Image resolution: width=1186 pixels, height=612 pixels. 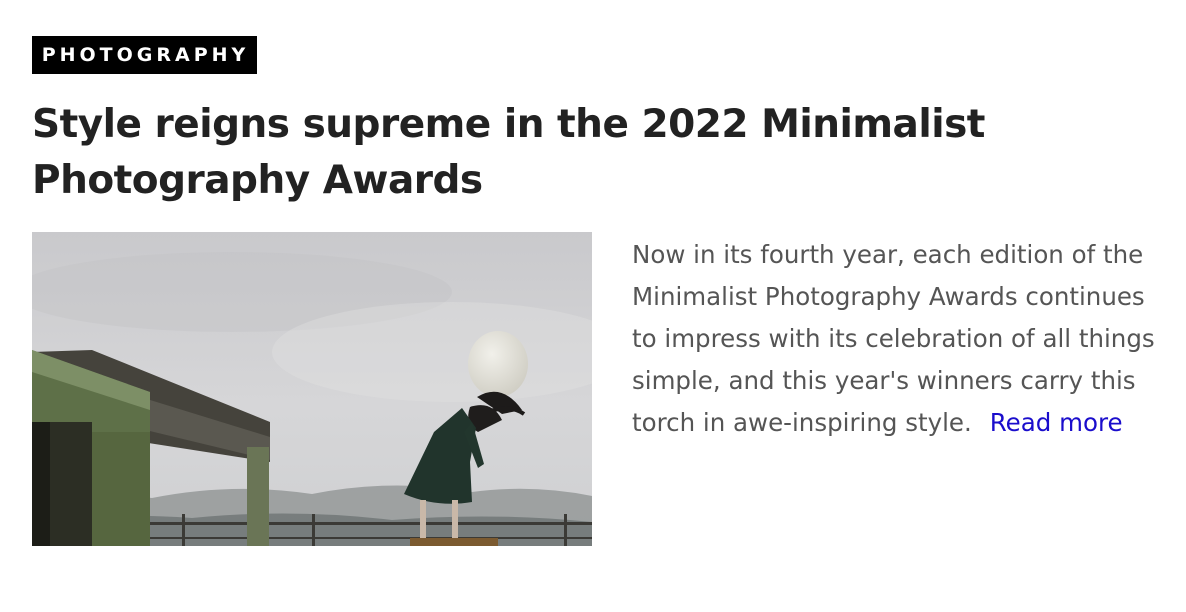 I want to click on category-badge: PHOTOGRAPHY, so click(x=144, y=55).